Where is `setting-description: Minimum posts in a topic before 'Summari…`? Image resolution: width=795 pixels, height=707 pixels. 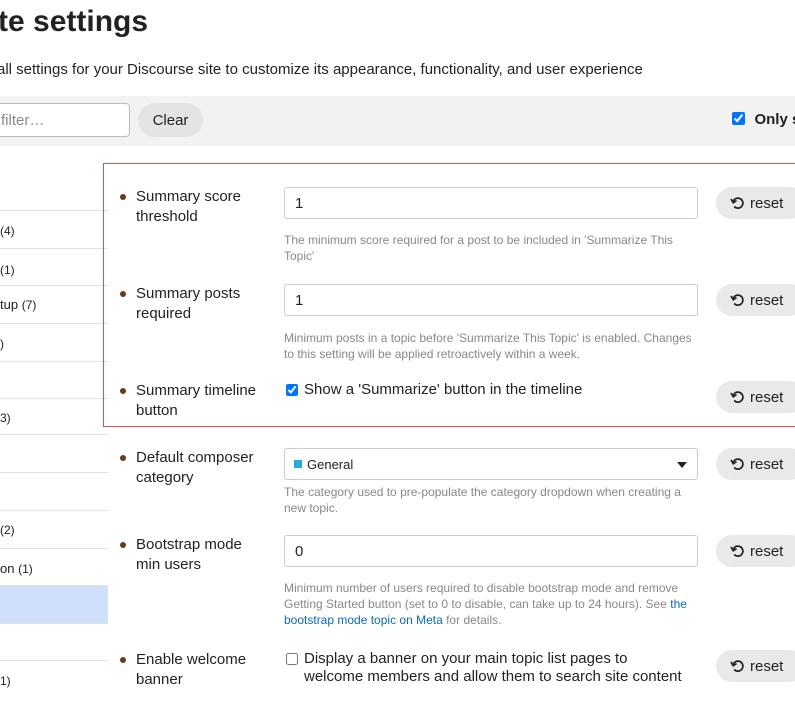
setting-description: Minimum posts in a topic before 'Summari… is located at coordinates (488, 346).